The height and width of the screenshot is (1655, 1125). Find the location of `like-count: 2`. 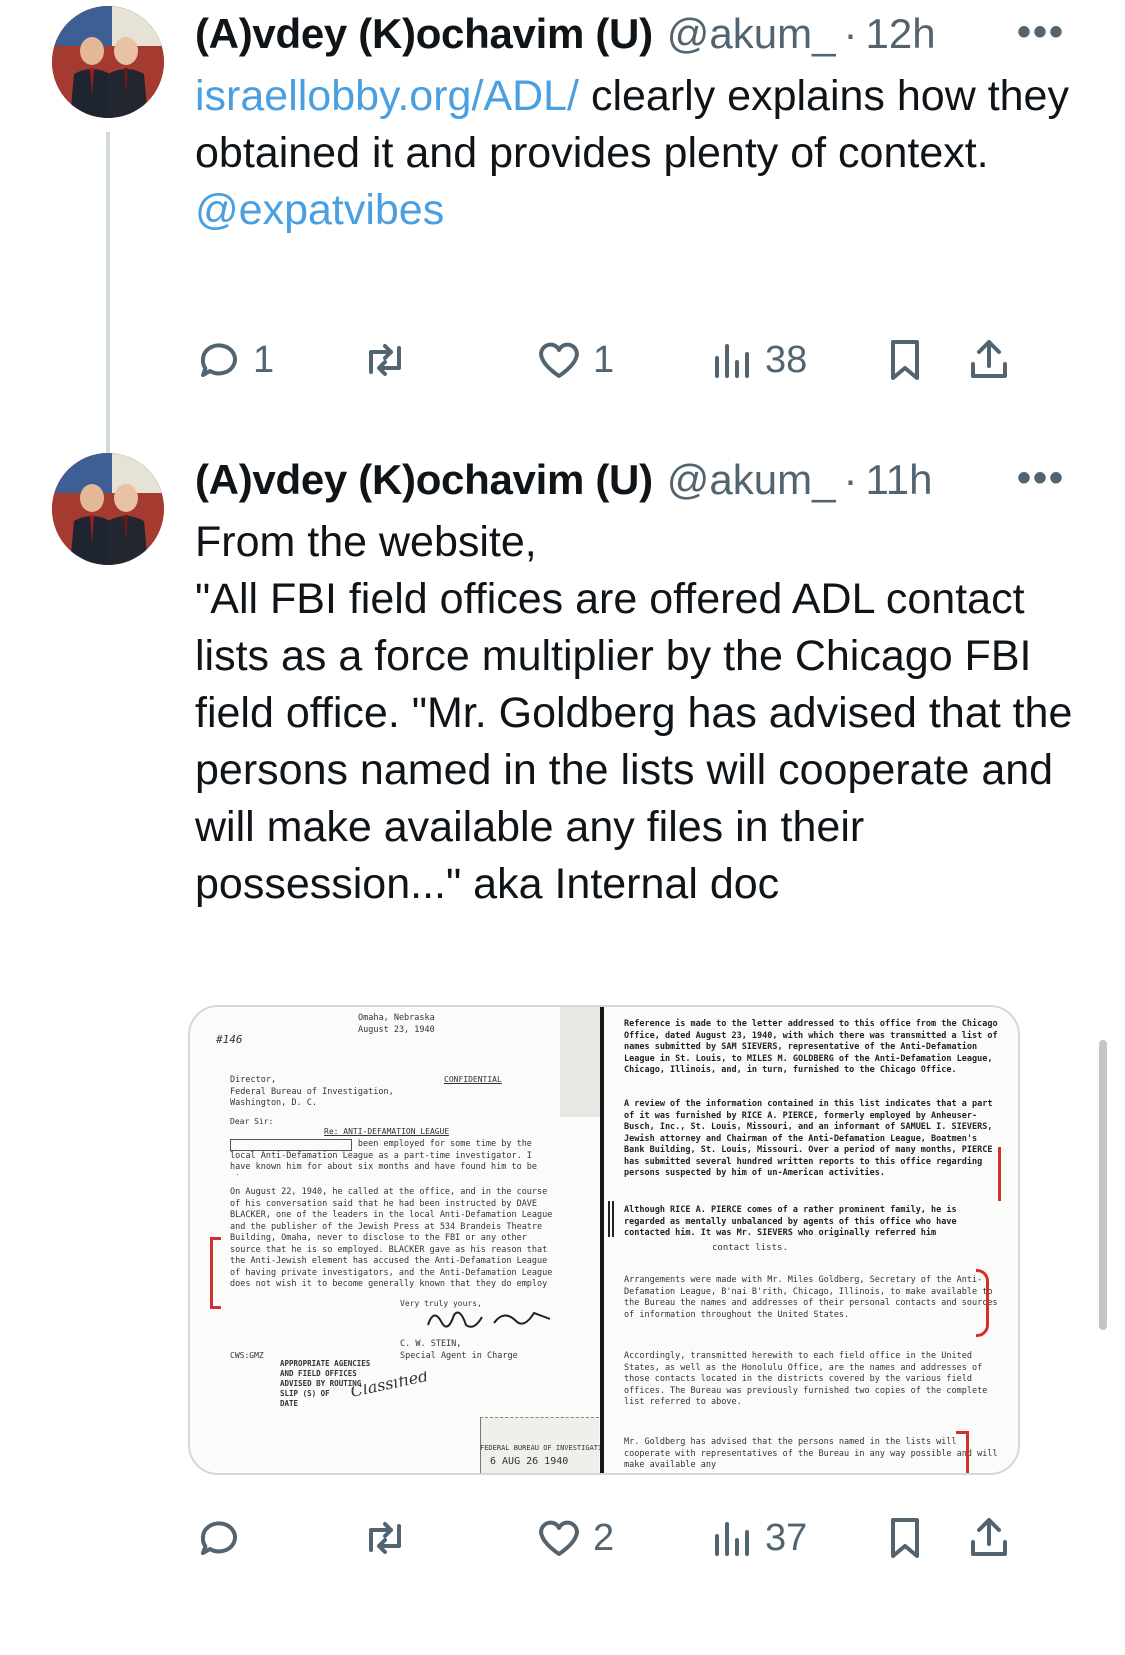

like-count: 2 is located at coordinates (604, 1537).